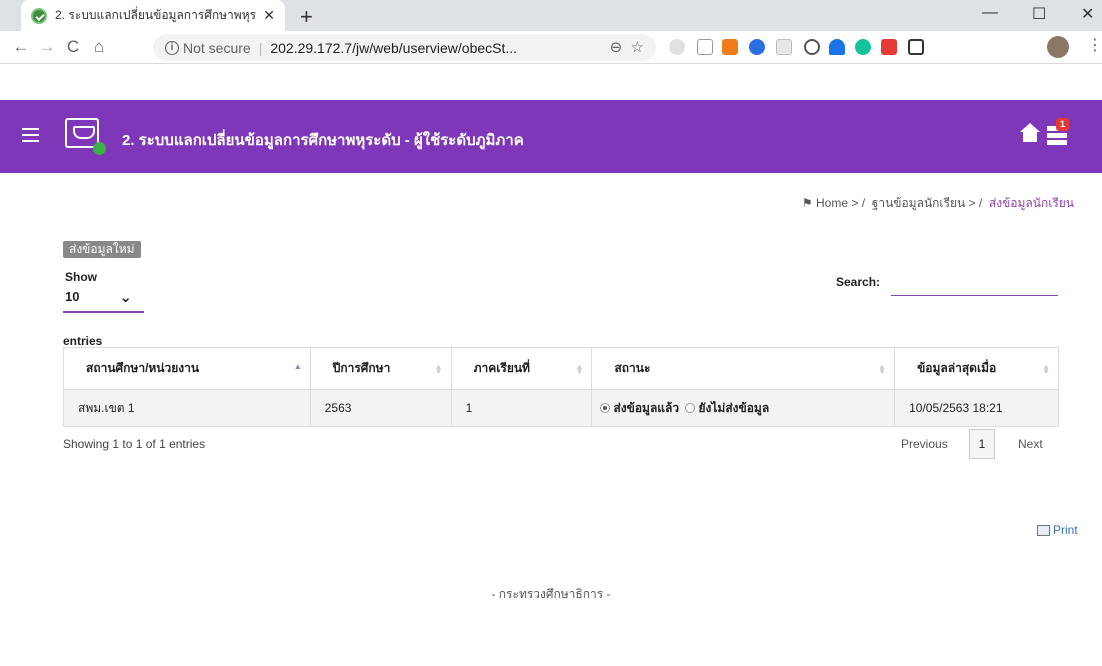 The height and width of the screenshot is (666, 1102). What do you see at coordinates (1030, 134) in the screenshot?
I see `home-button-icon` at bounding box center [1030, 134].